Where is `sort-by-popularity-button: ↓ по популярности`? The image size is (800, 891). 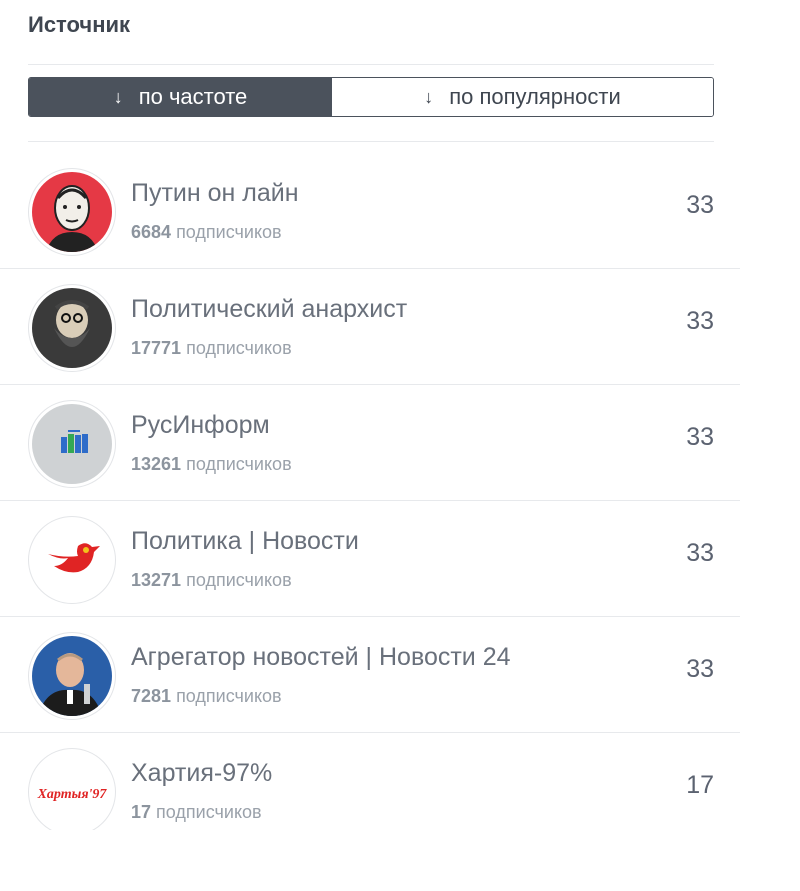
sort-by-popularity-button: ↓ по популярности is located at coordinates (522, 97).